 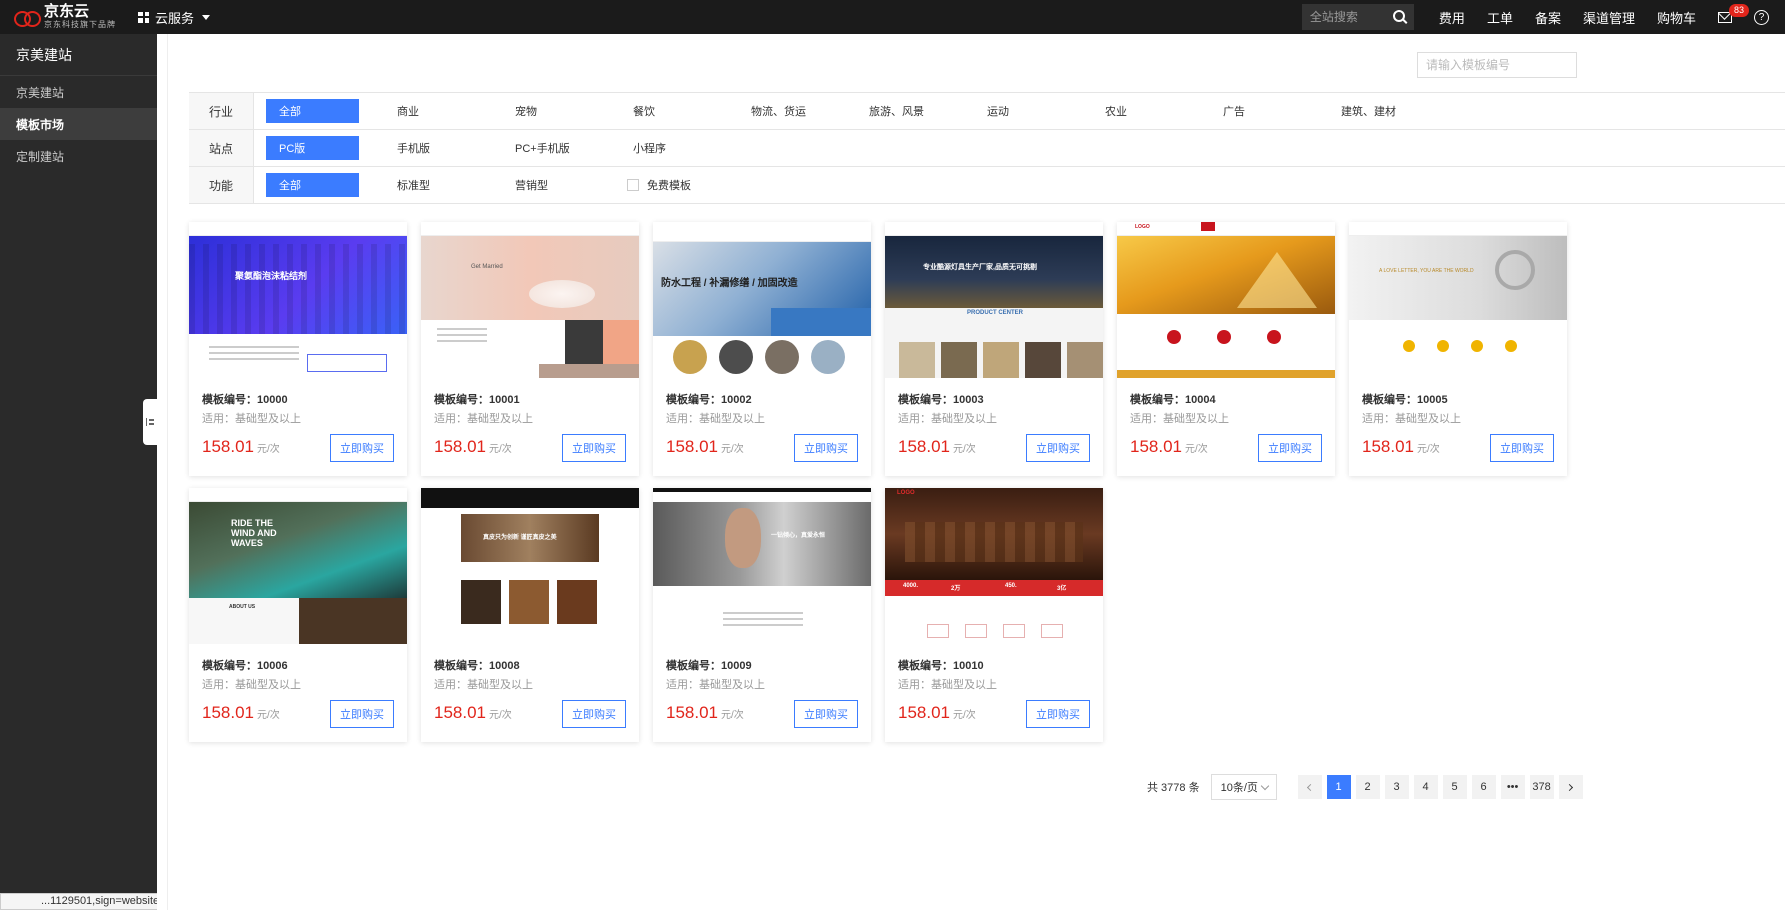 I want to click on template-thumbnail: LOGO, so click(x=1226, y=300).